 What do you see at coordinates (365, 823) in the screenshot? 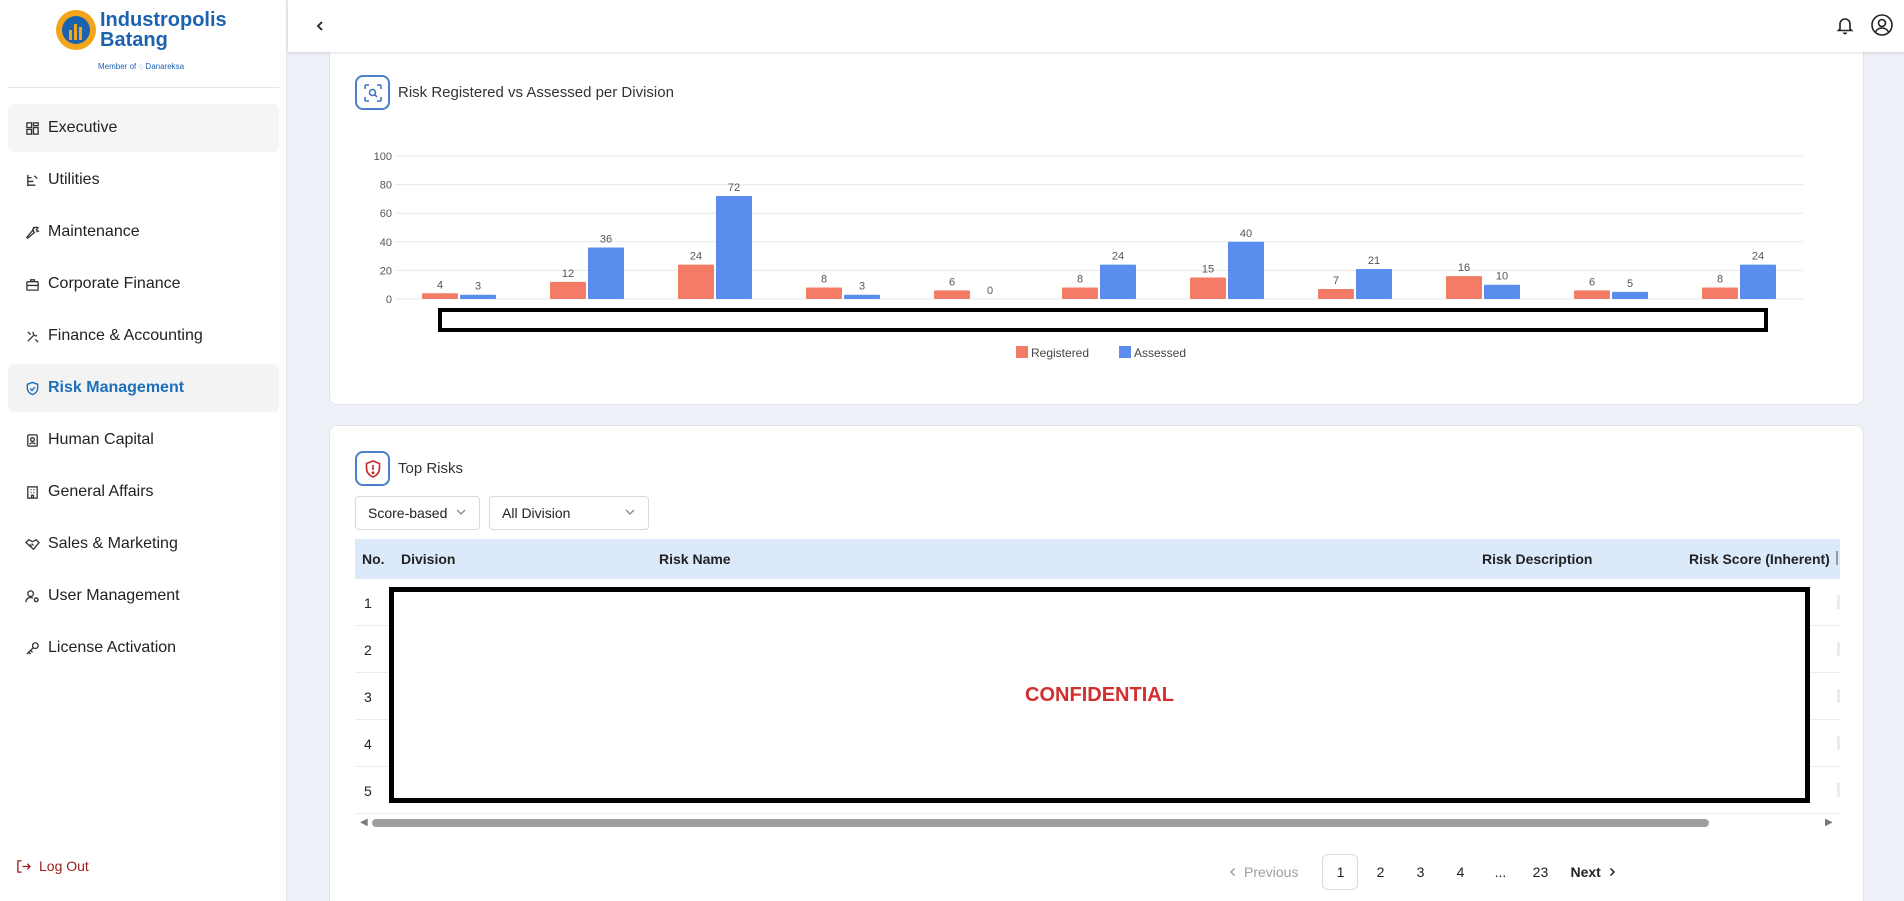
I see `scroll-left-icon: ◀` at bounding box center [365, 823].